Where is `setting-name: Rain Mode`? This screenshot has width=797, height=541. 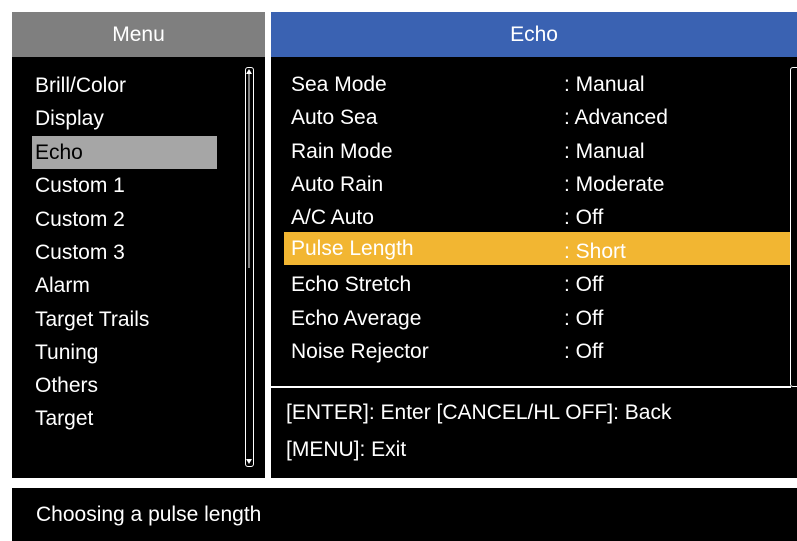
setting-name: Rain Mode is located at coordinates (342, 151).